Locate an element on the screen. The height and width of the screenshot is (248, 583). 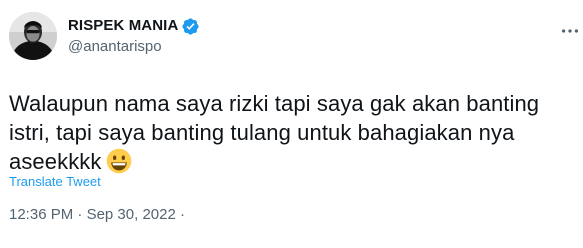
translate-tweet-link: Translate Tweet is located at coordinates (55, 182).